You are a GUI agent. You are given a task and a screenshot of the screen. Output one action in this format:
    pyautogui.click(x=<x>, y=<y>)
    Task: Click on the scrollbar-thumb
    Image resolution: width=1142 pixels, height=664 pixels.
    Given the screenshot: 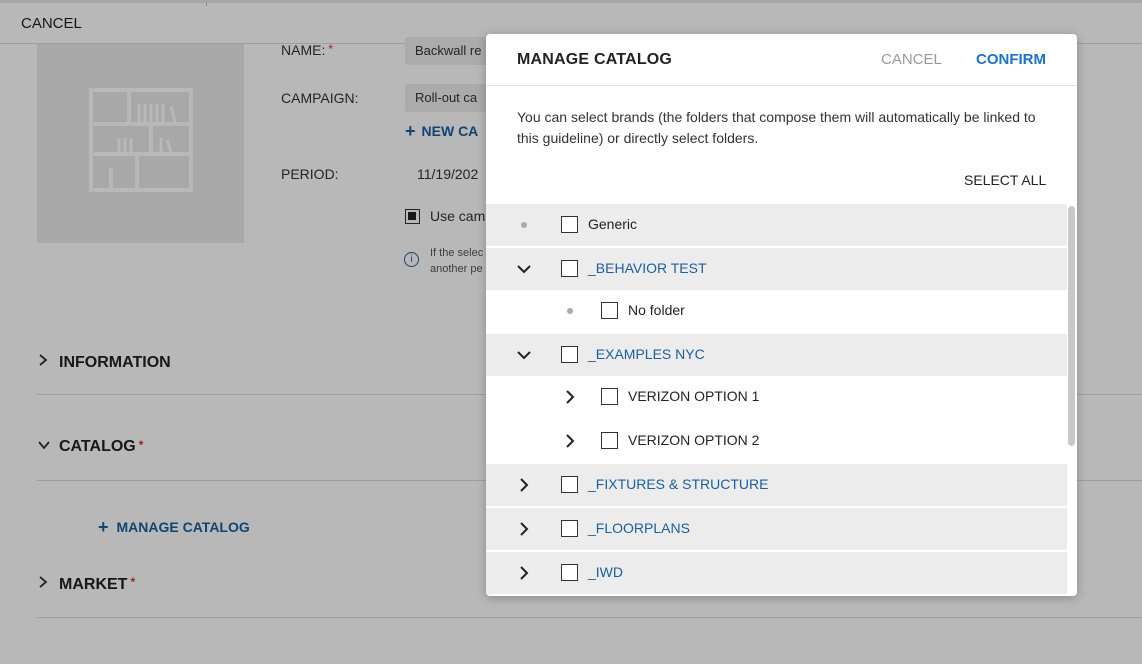 What is the action you would take?
    pyautogui.click(x=1071, y=326)
    